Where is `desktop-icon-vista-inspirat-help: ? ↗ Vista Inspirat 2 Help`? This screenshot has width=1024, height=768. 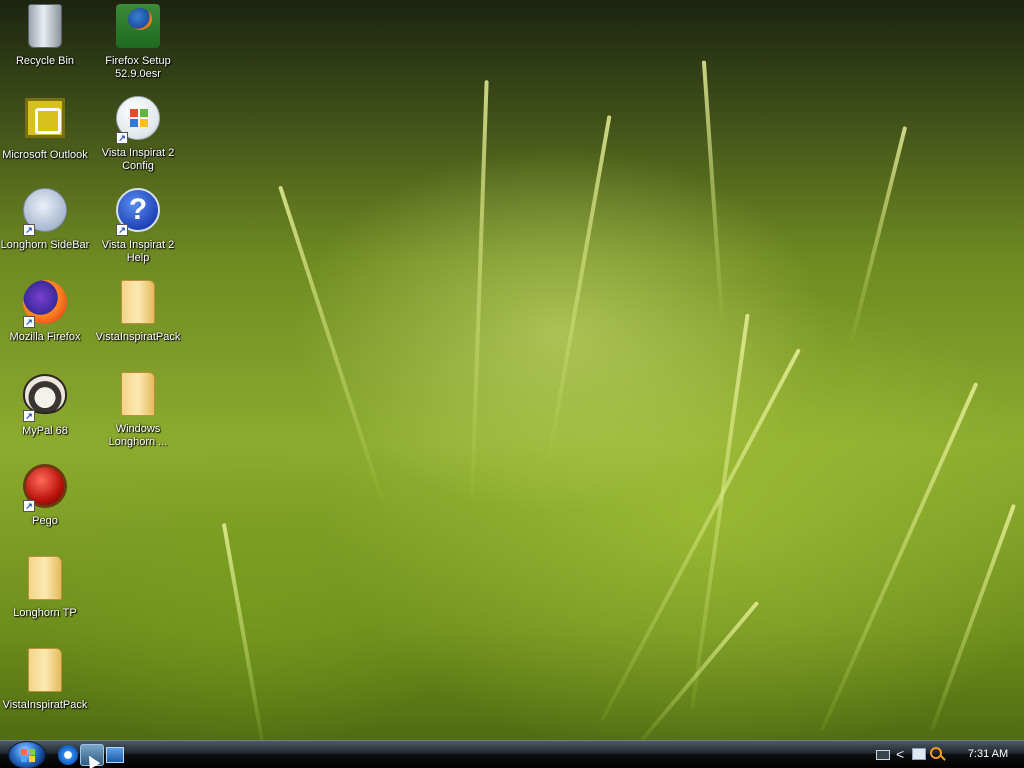 desktop-icon-vista-inspirat-help: ? ↗ Vista Inspirat 2 Help is located at coordinates (138, 225).